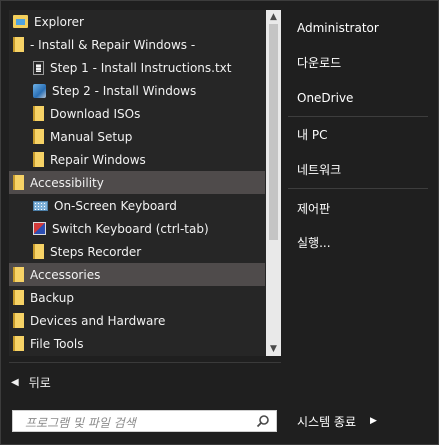 The image size is (439, 445). What do you see at coordinates (141, 67) in the screenshot?
I see `program-label: Step 1 - Install Instructions.txt` at bounding box center [141, 67].